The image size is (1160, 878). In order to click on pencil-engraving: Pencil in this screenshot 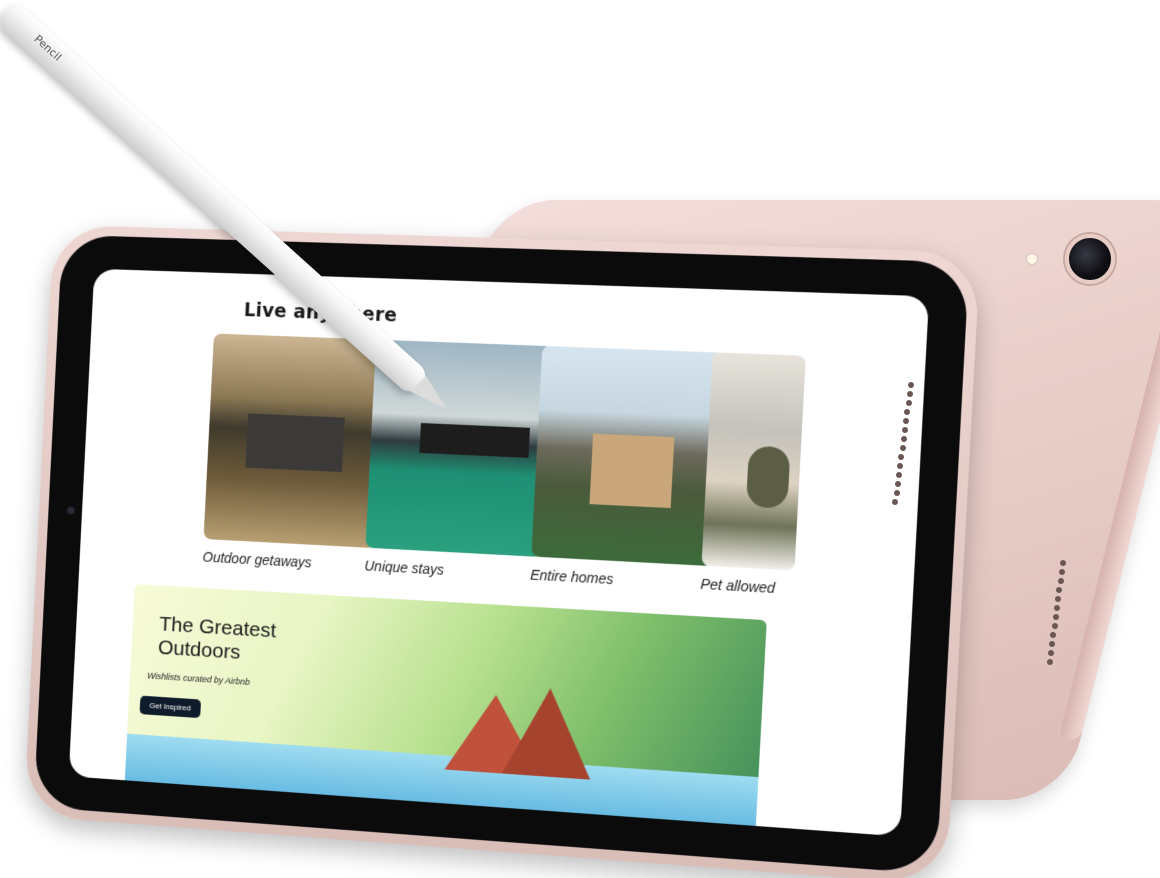, I will do `click(48, 48)`.